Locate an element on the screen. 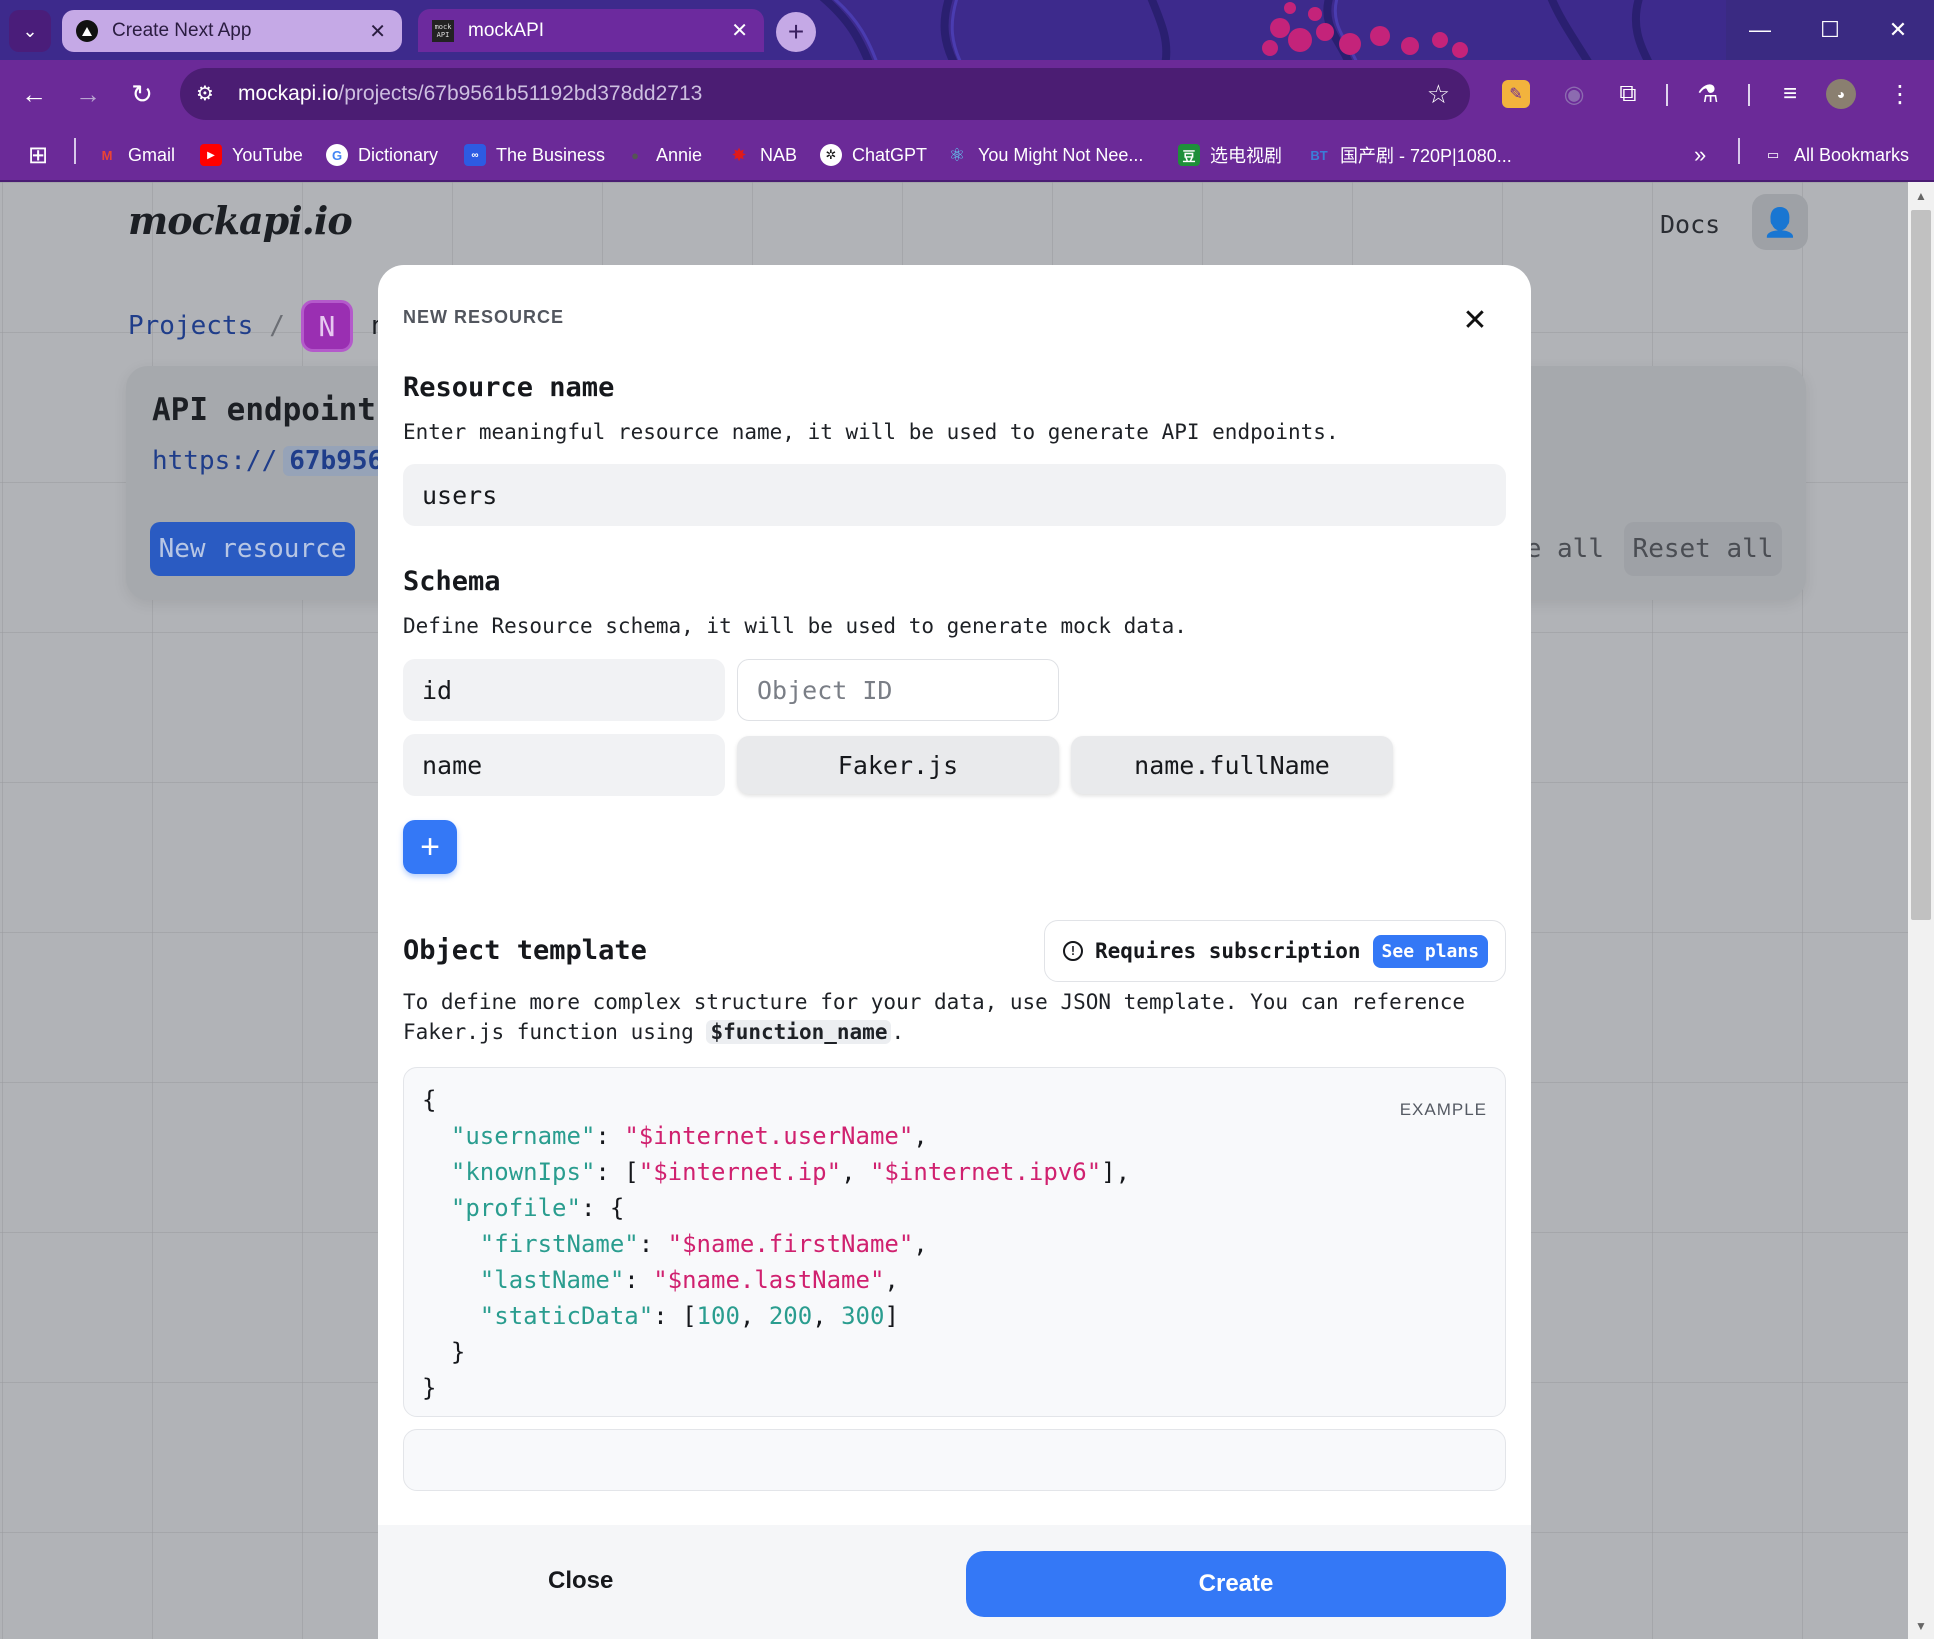  react-icon: ⚛ is located at coordinates (957, 154).